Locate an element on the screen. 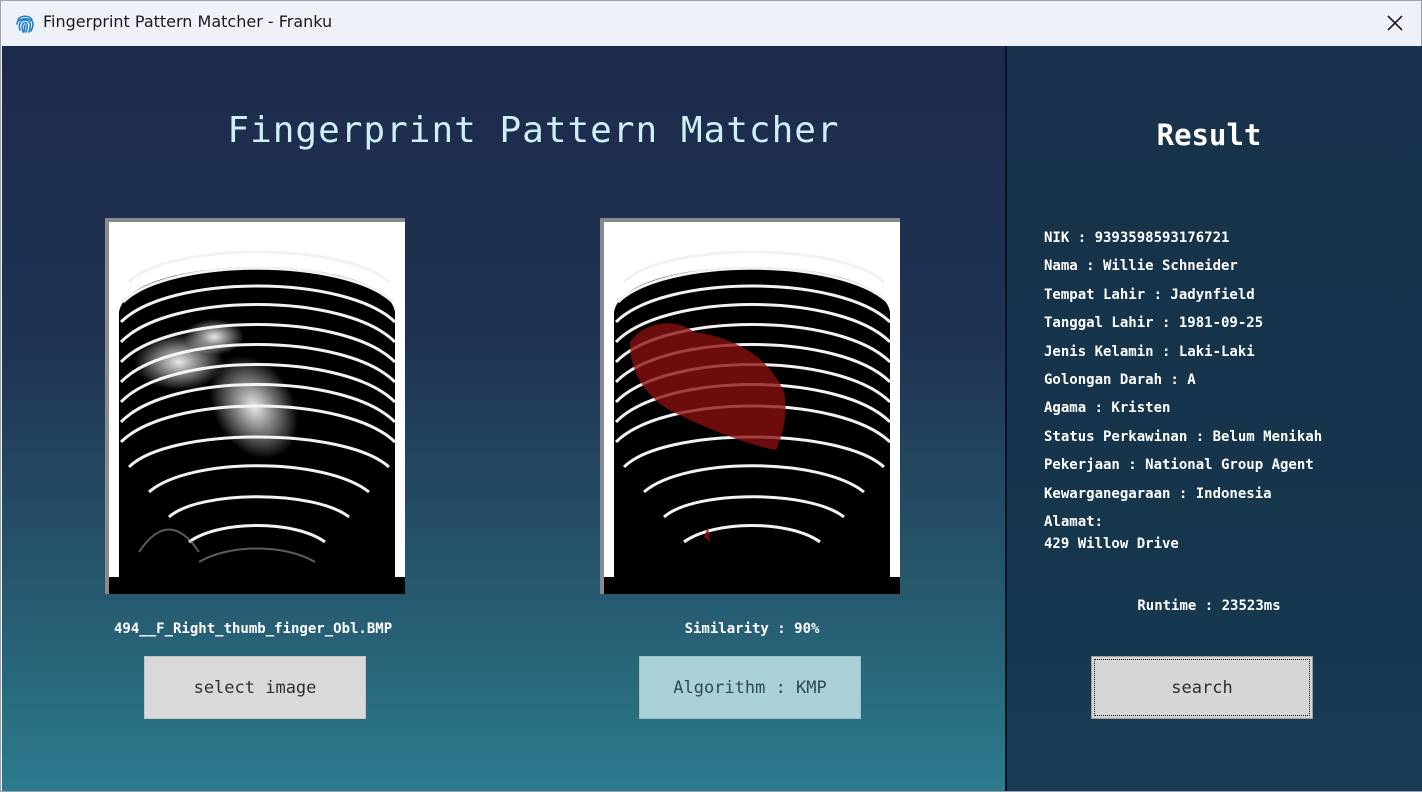  result-agama: Agama : Kristen is located at coordinates (1107, 408).